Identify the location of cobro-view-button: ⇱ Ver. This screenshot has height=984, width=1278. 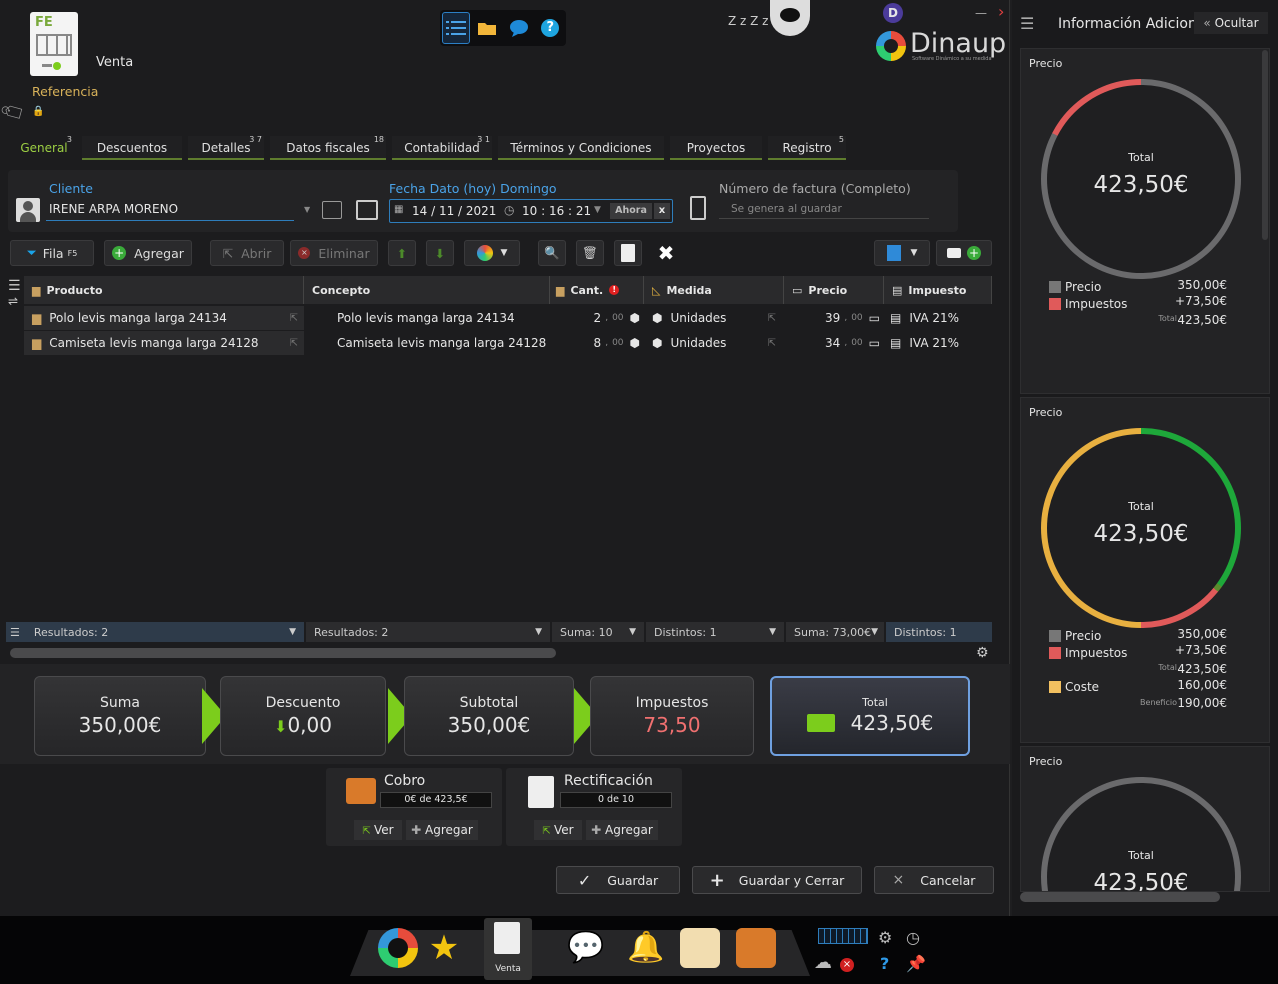
(378, 830).